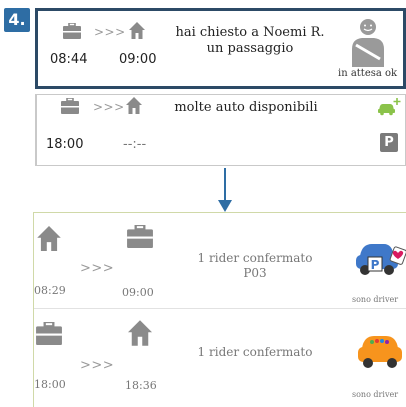  Describe the element at coordinates (141, 385) in the screenshot. I see `arrive-time: 18:36` at that location.